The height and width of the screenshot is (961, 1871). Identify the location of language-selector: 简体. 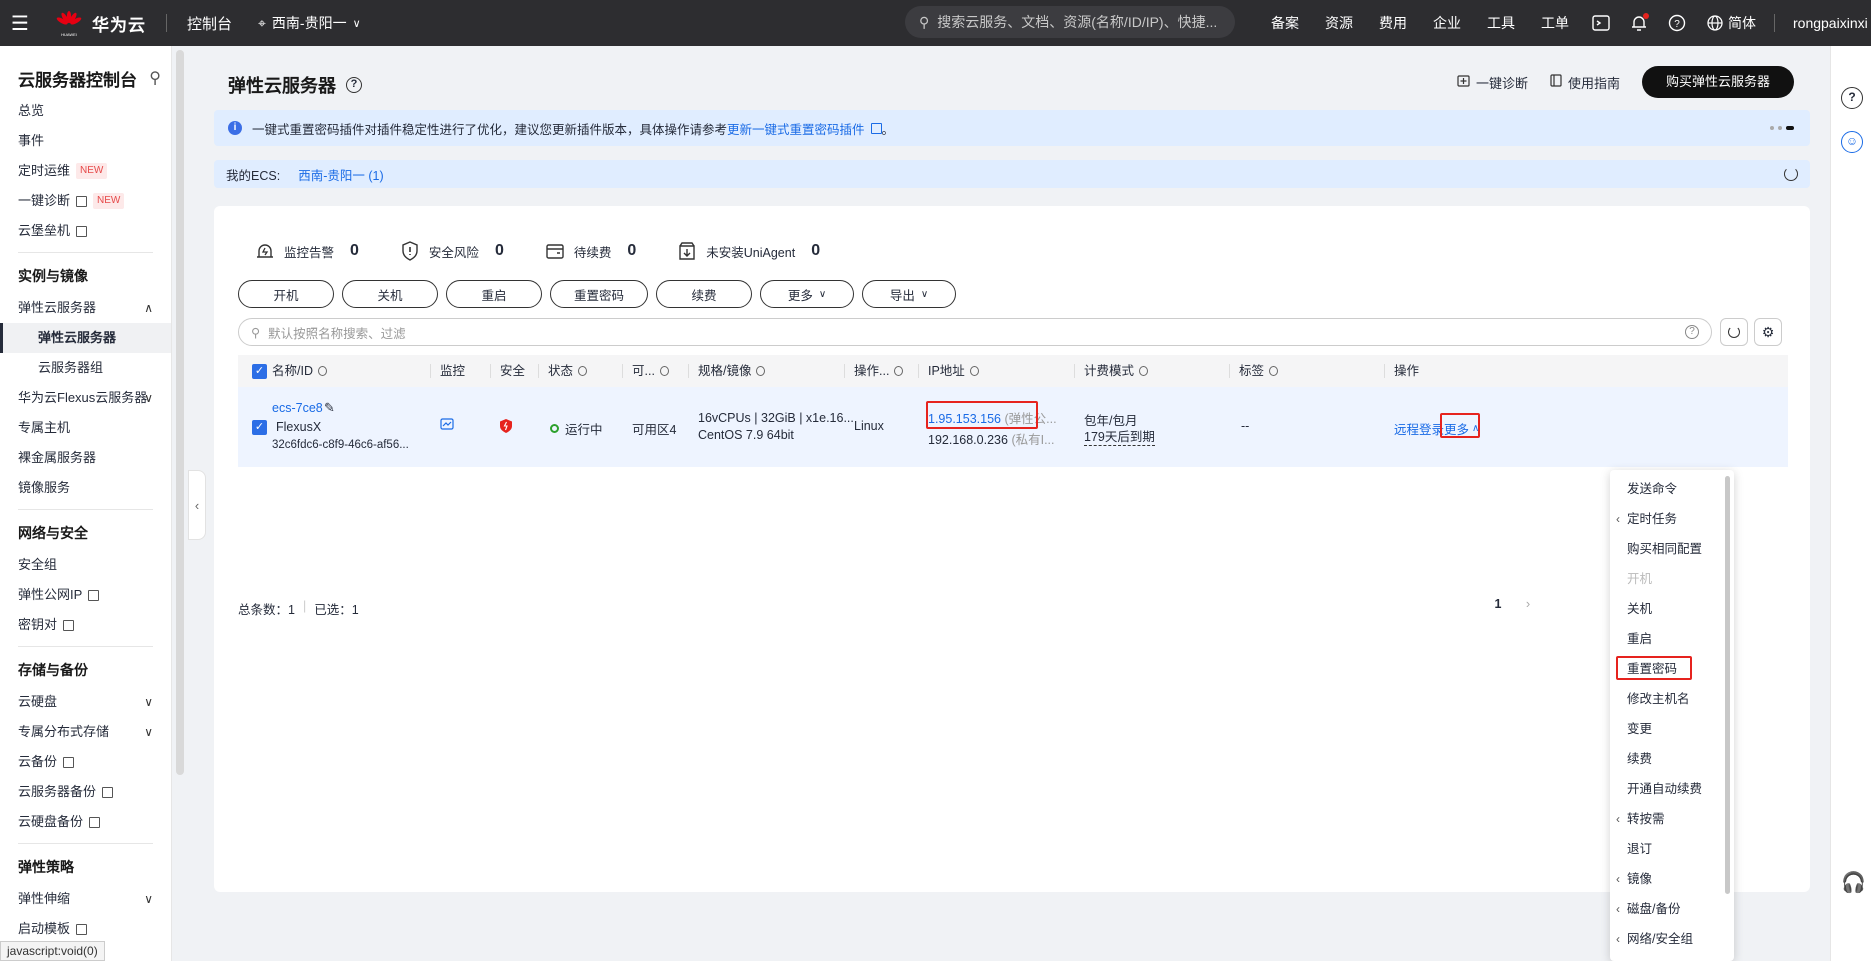
(1742, 23).